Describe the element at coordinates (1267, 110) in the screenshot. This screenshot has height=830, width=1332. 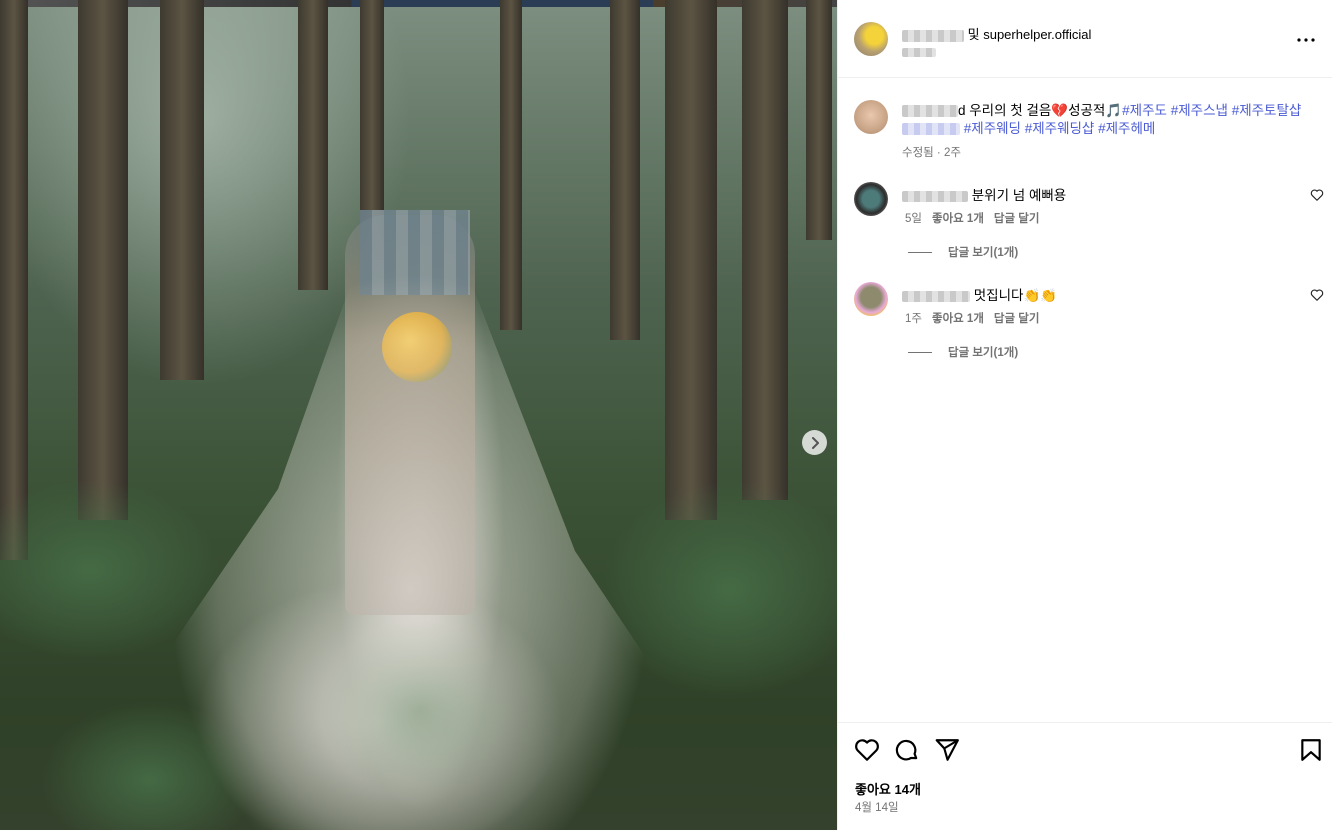
I see `hashtag: #제주토탈샵` at that location.